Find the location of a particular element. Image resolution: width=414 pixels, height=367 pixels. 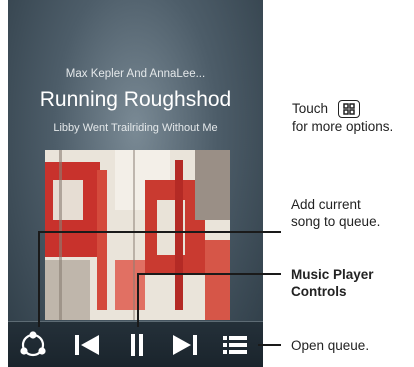

open-queue-callout: Open queue. is located at coordinates (330, 345).